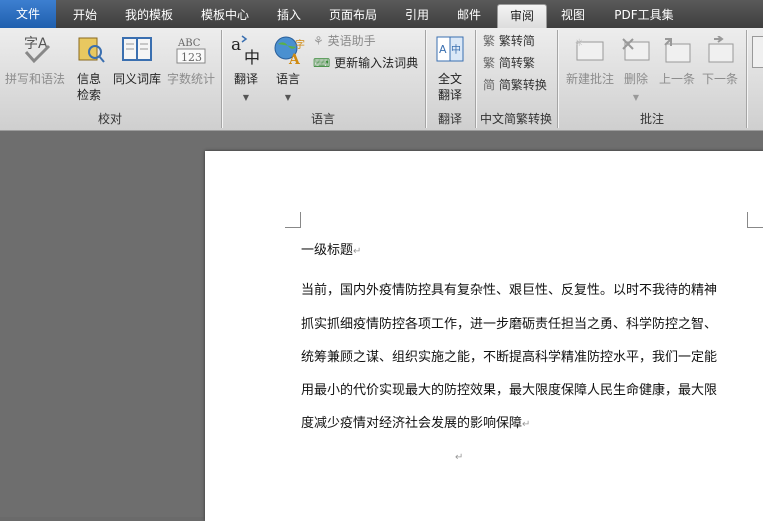 Image resolution: width=763 pixels, height=521 pixels. I want to click on language-globe-icon: A 字, so click(289, 51).